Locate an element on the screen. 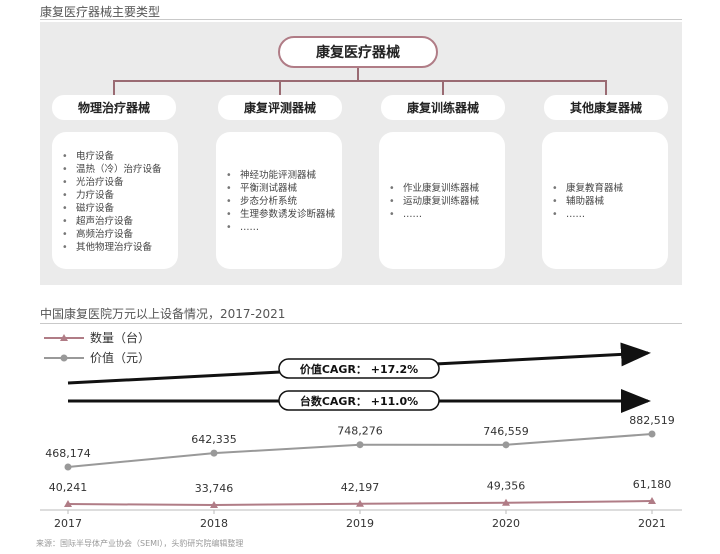 This screenshot has width=720, height=554. quantity-data-label: 40,241 is located at coordinates (68, 487).